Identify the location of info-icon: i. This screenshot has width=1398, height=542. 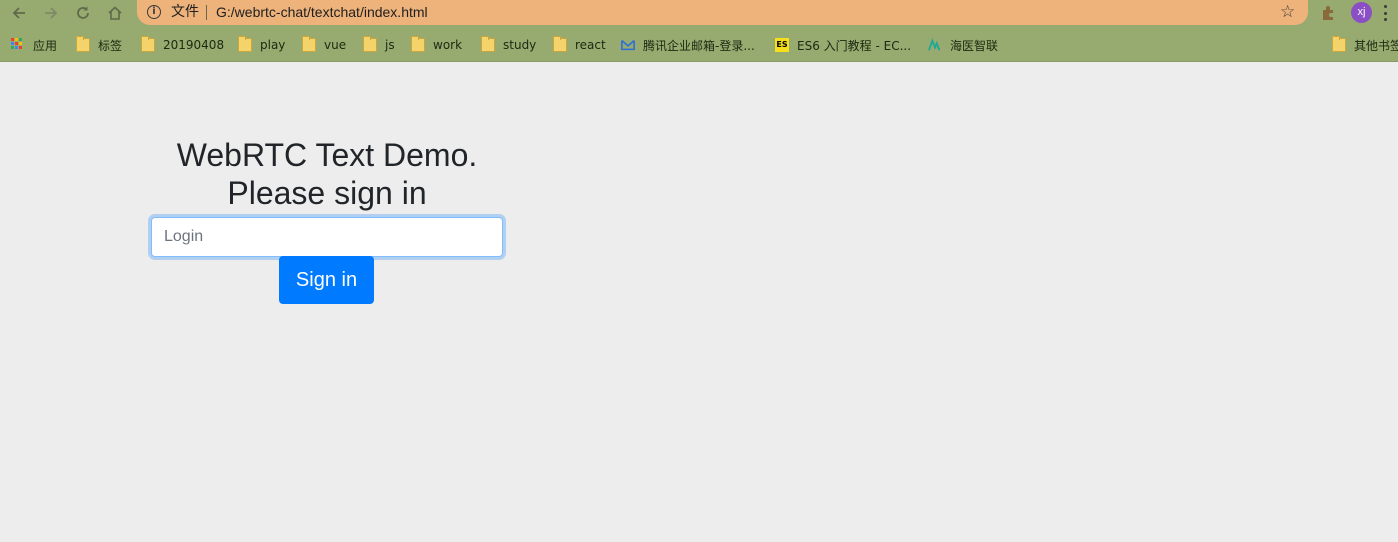
(154, 12).